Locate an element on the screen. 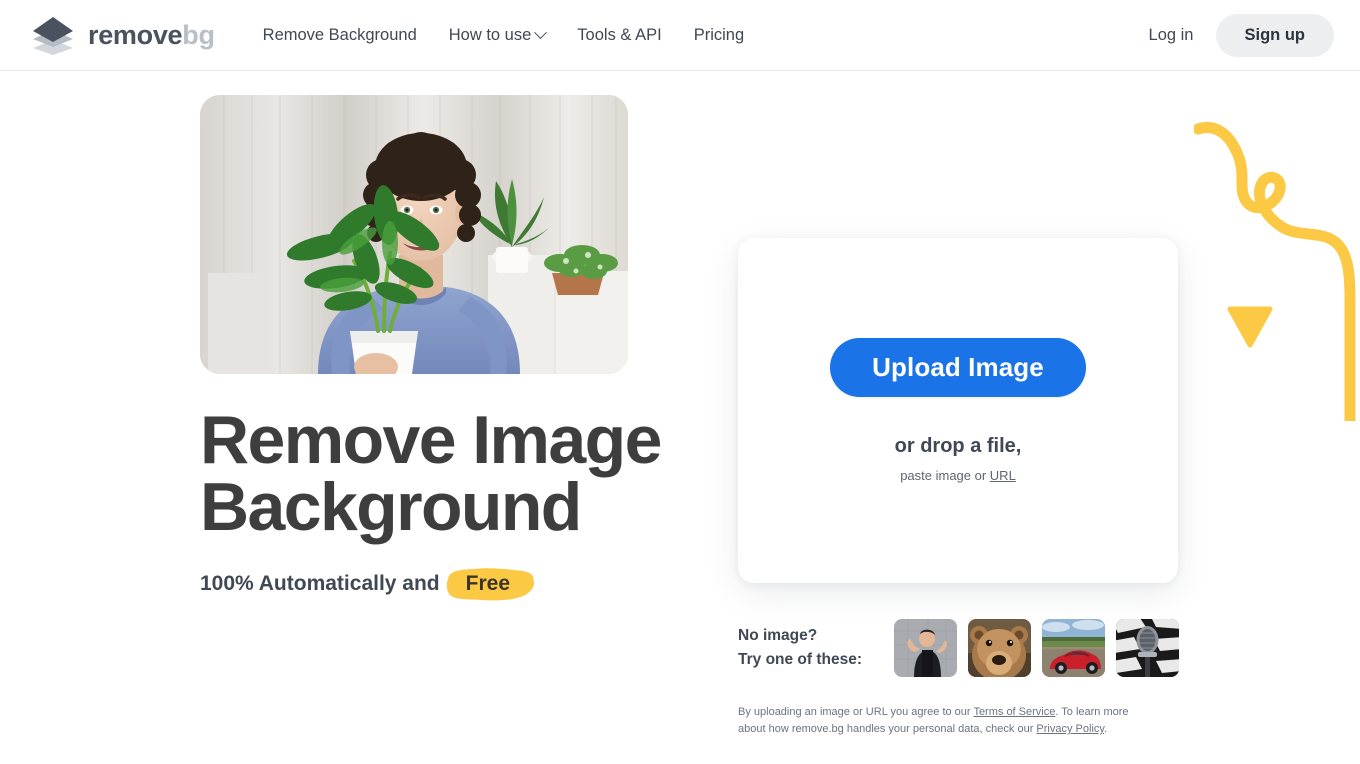 This screenshot has height=764, width=1360. sample-images-section: No image? Try one of these: is located at coordinates (958, 648).